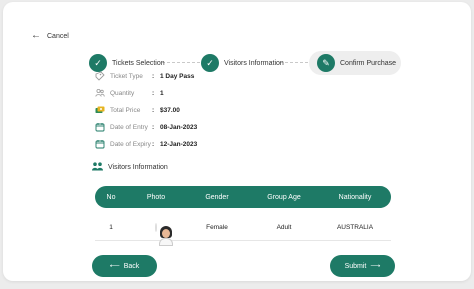  I want to click on visitors-section-title: Visitors Information, so click(130, 167).